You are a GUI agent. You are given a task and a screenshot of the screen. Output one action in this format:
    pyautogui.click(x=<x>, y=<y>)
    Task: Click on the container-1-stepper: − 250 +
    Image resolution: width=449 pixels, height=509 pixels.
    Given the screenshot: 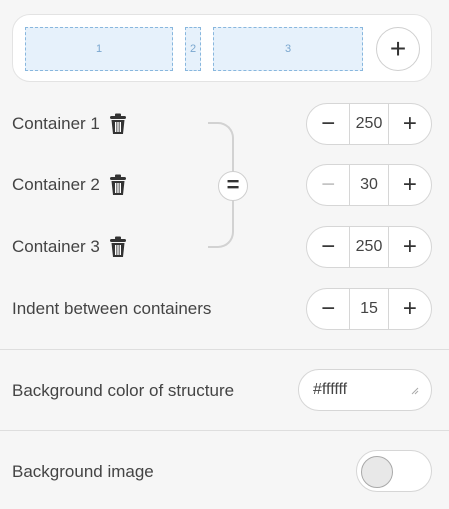 What is the action you would take?
    pyautogui.click(x=369, y=124)
    